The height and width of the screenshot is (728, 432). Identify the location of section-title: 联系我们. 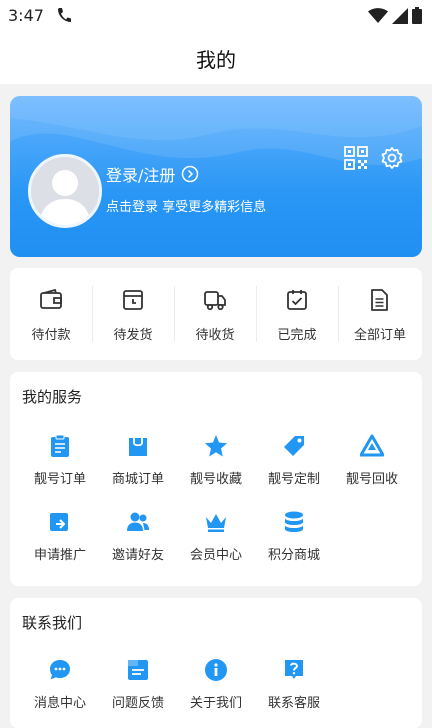
(52, 623).